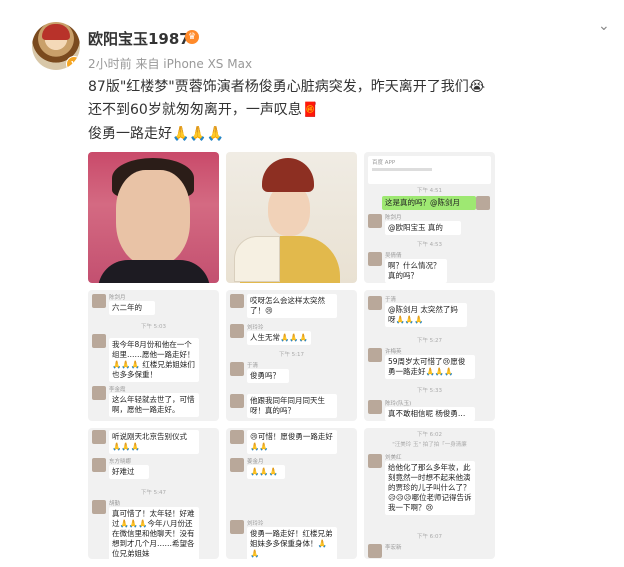  I want to click on banner-label: 百度 APP, so click(384, 163).